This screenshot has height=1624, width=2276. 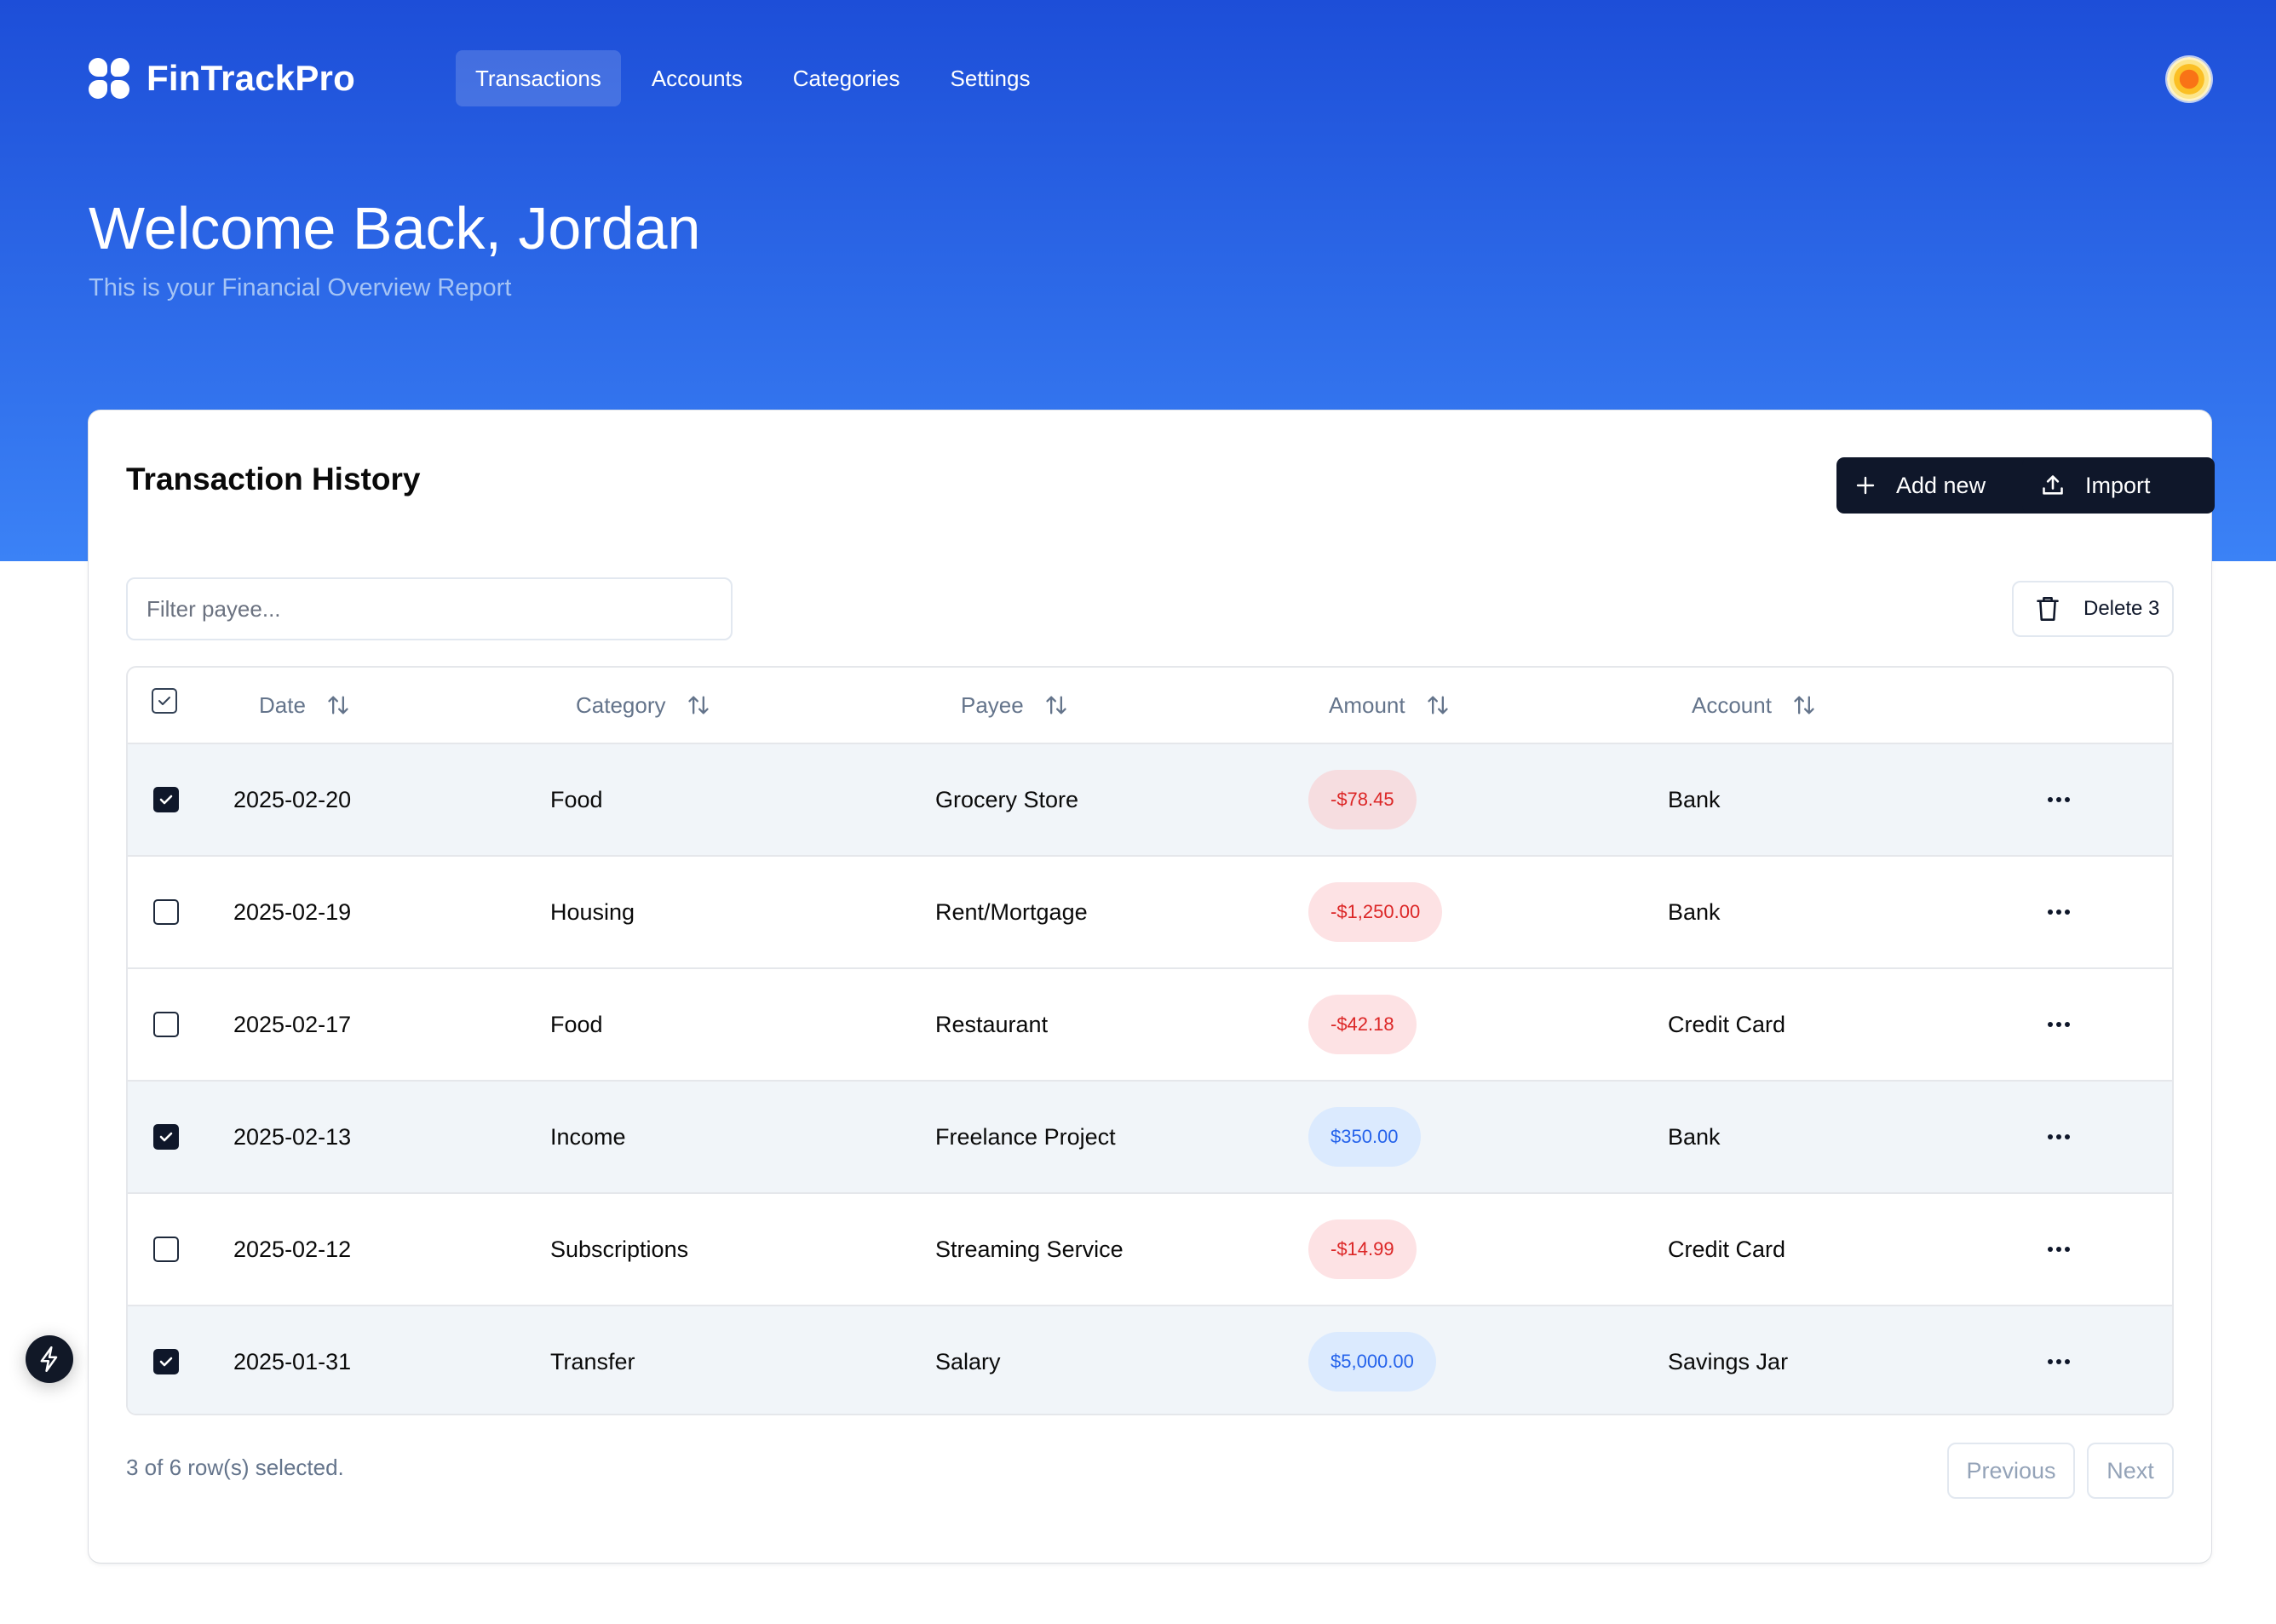 What do you see at coordinates (395, 228) in the screenshot?
I see `welcome-heading: Welcome Back, Jordan` at bounding box center [395, 228].